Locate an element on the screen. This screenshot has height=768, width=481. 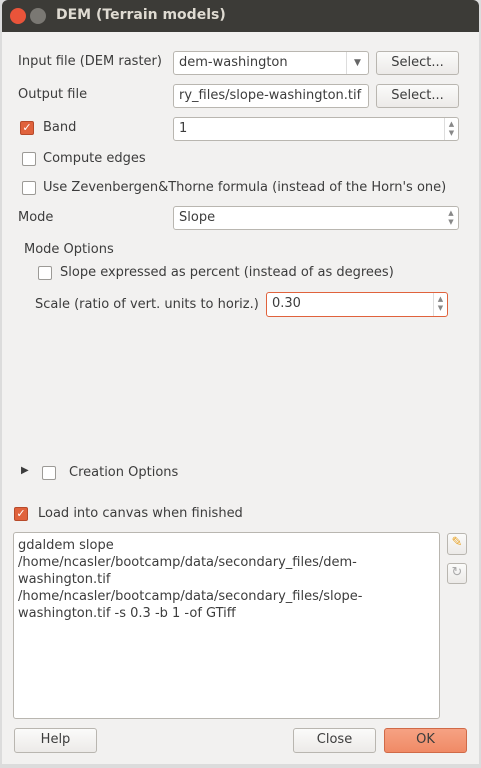
creation-options-label: Creation Options is located at coordinates (124, 472).